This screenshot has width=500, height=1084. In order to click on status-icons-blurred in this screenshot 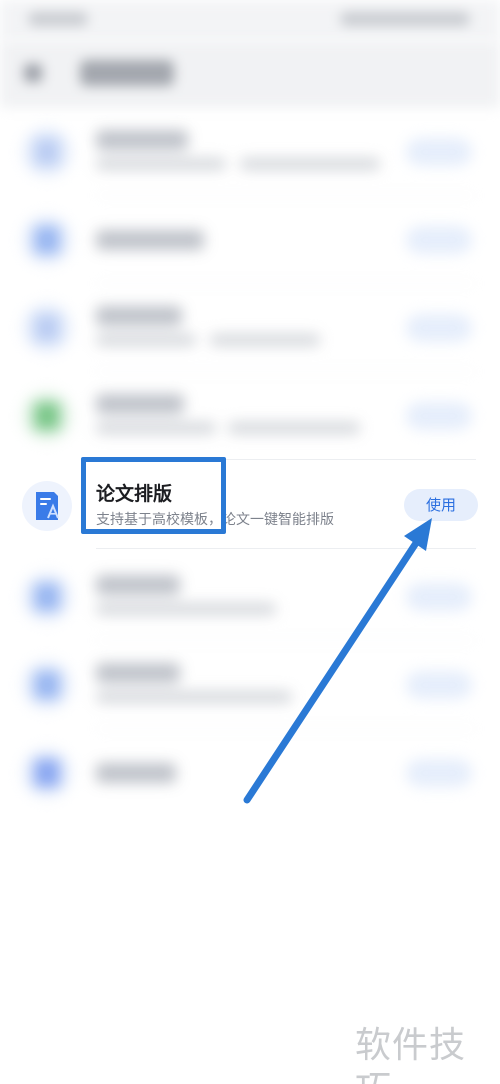, I will do `click(405, 19)`.